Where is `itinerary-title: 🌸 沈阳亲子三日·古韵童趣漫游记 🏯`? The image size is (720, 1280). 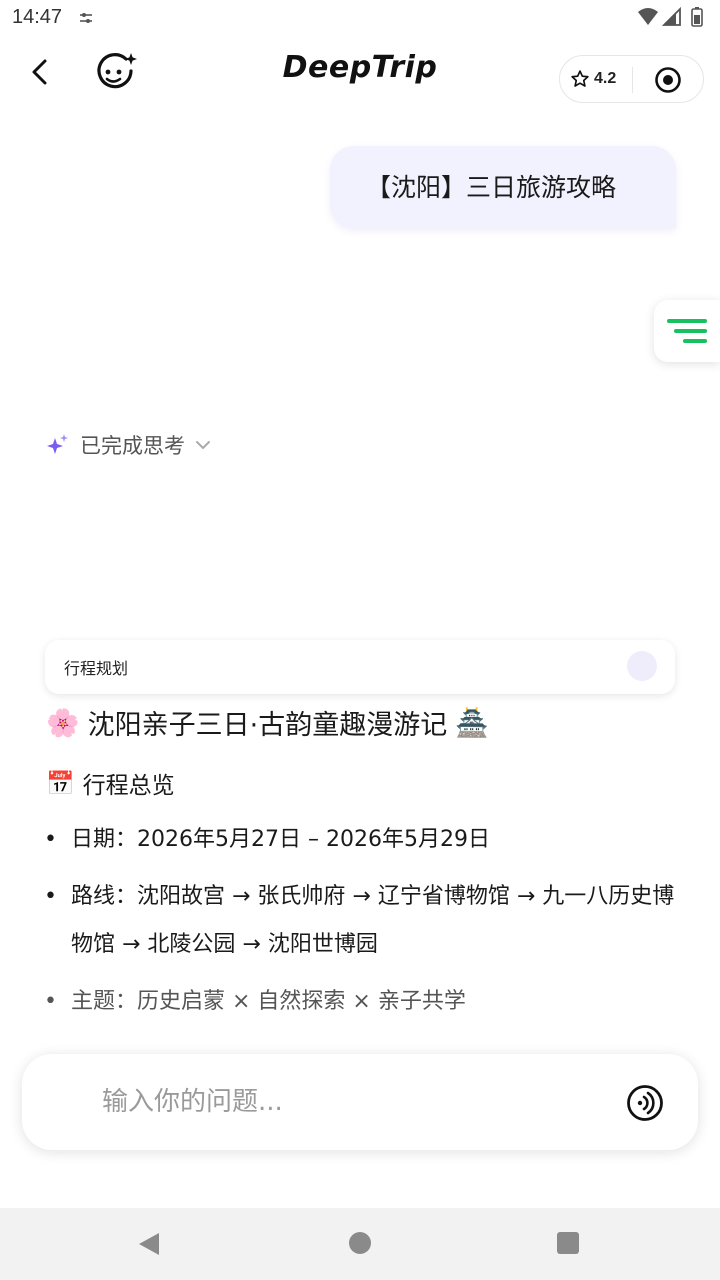 itinerary-title: 🌸 沈阳亲子三日·古韵童趣漫游记 🏯 is located at coordinates (267, 722).